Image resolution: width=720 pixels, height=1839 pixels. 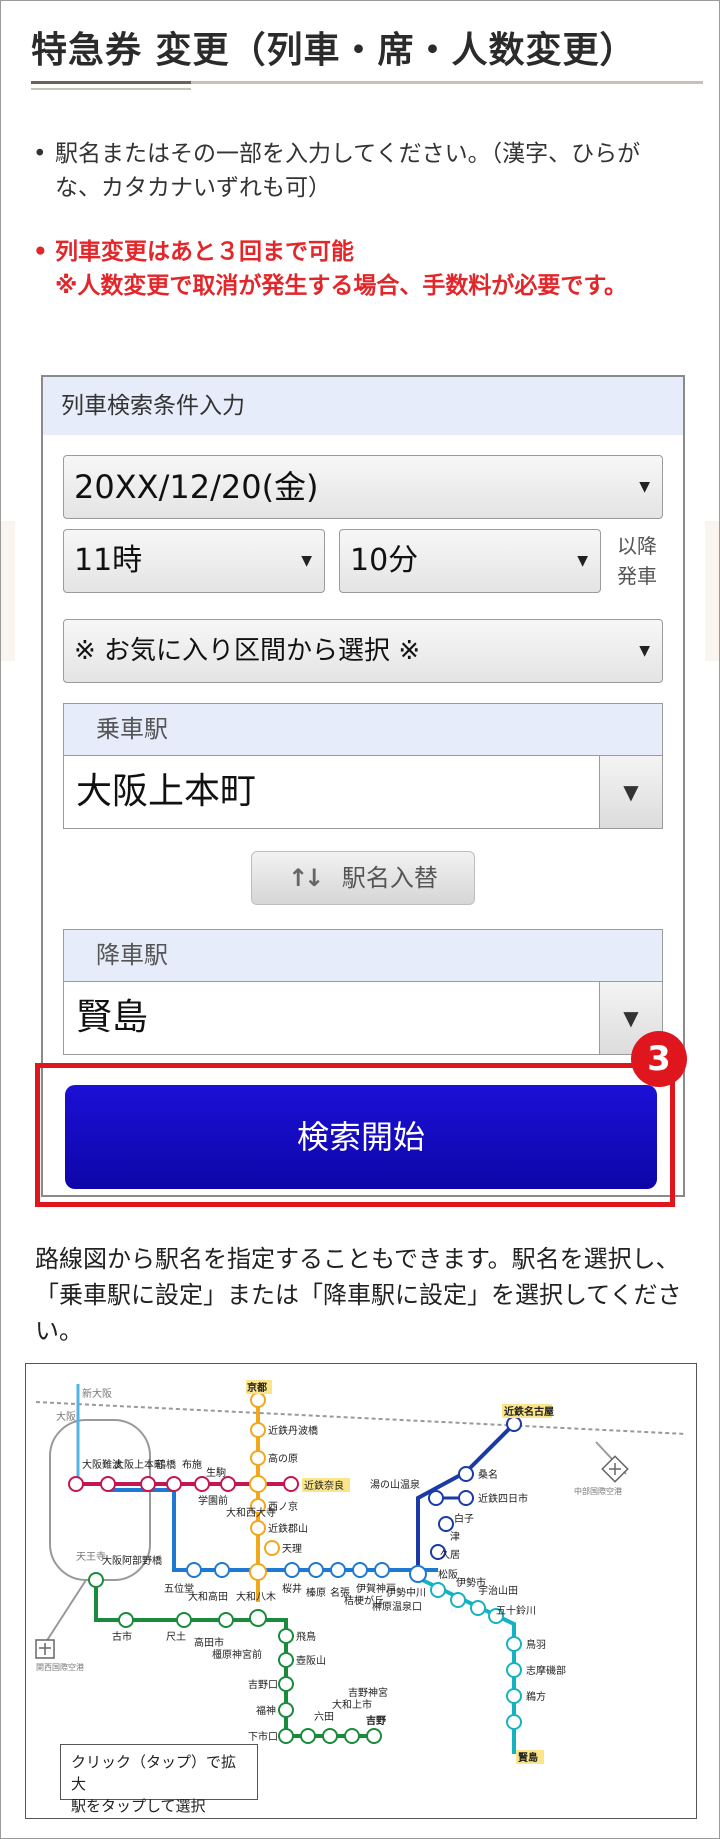 What do you see at coordinates (546, 1670) in the screenshot?
I see `label-shima-isobe: 志摩磯部` at bounding box center [546, 1670].